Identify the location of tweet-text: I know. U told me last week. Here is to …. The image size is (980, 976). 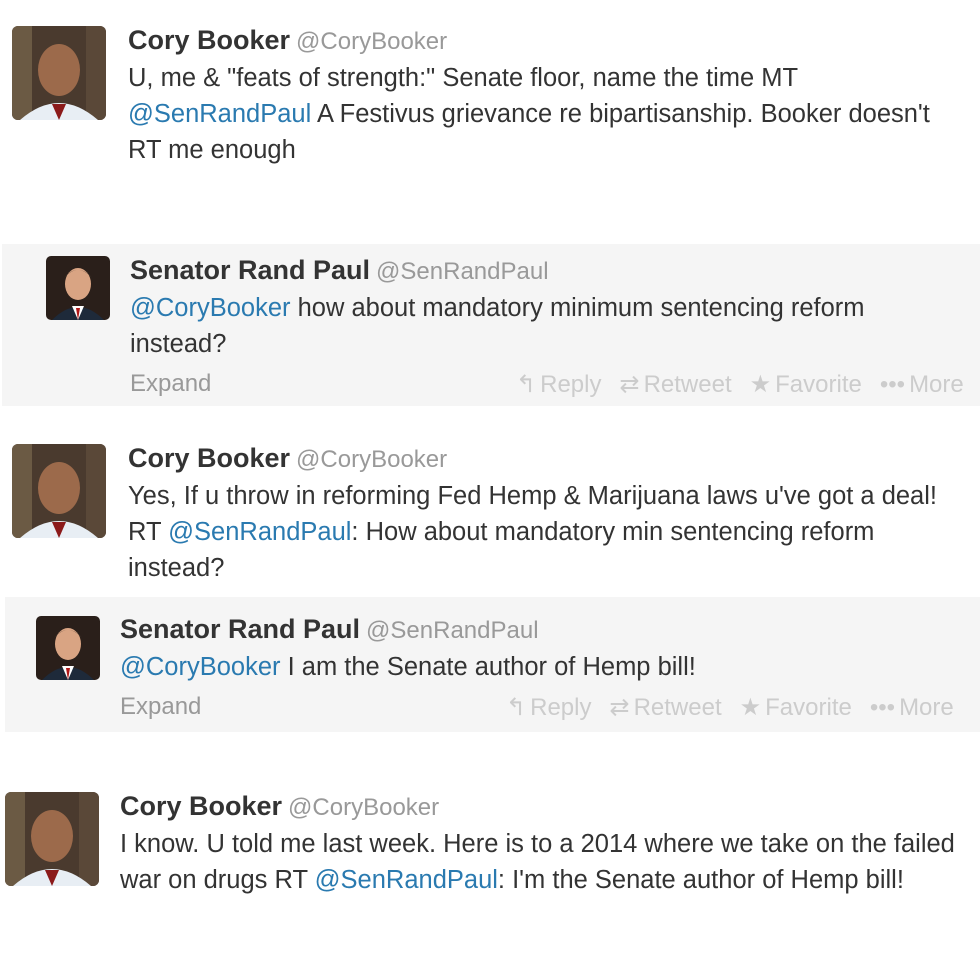
(542, 862).